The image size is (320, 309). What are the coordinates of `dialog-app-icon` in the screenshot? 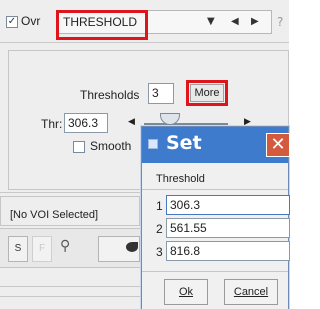 It's located at (153, 144).